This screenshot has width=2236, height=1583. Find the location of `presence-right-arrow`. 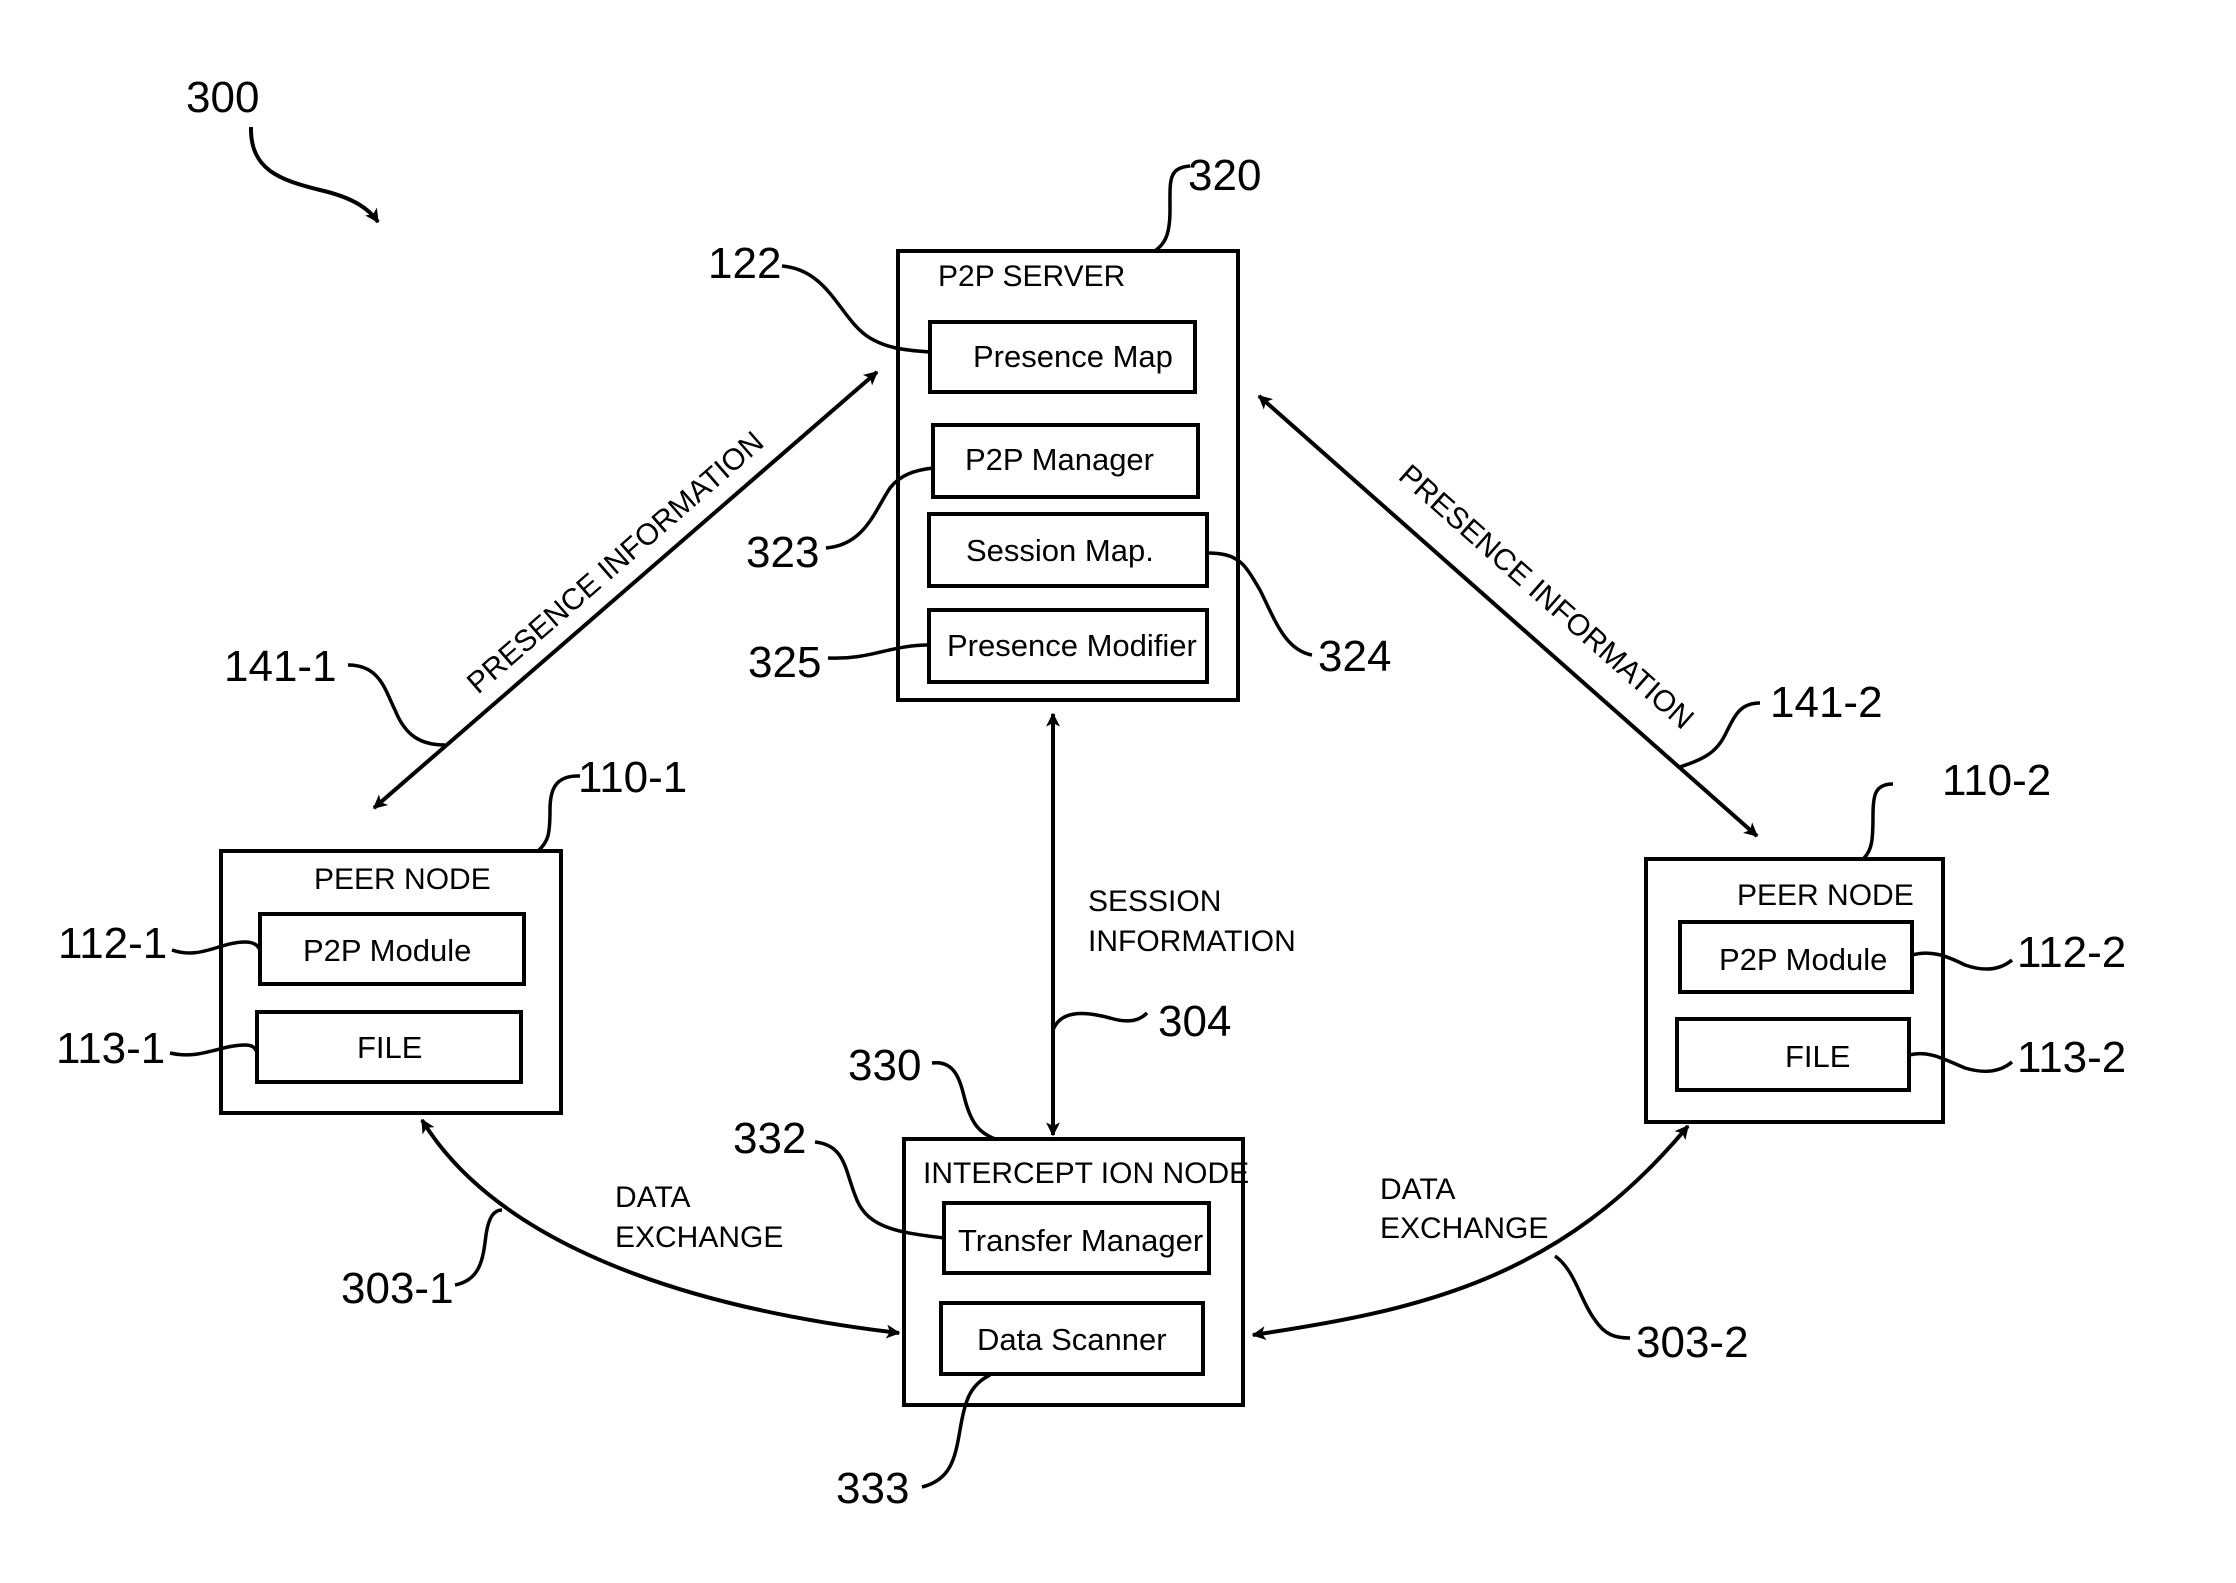

presence-right-arrow is located at coordinates (1508, 616).